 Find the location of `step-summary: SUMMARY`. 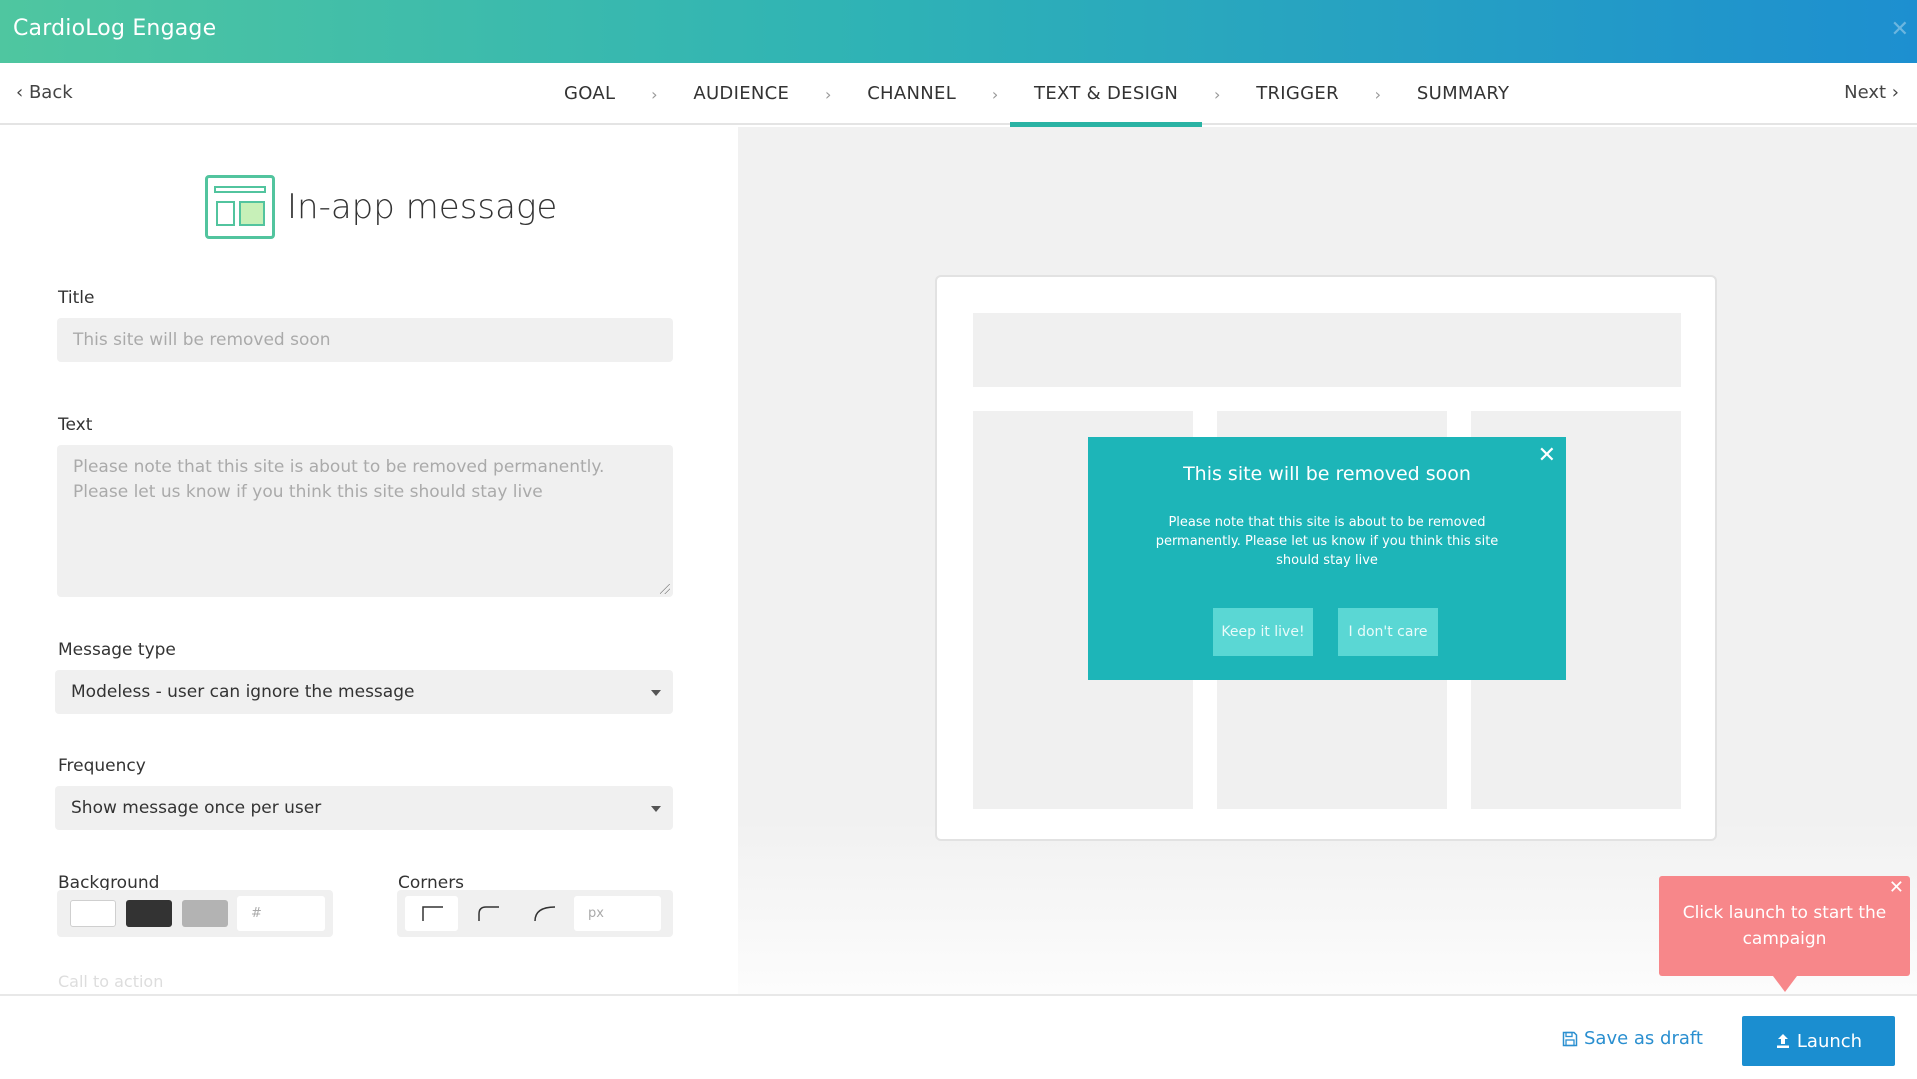

step-summary: SUMMARY is located at coordinates (1463, 94).